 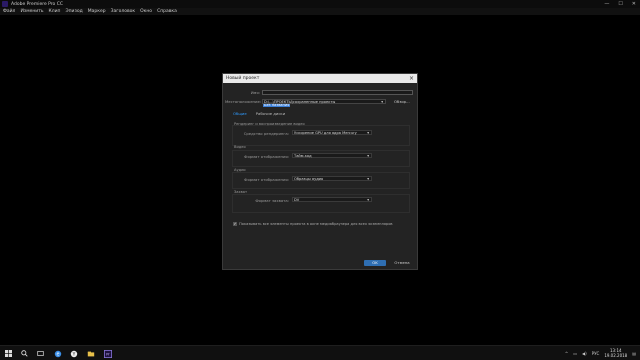 I want to click on search-icon, so click(x=24, y=353).